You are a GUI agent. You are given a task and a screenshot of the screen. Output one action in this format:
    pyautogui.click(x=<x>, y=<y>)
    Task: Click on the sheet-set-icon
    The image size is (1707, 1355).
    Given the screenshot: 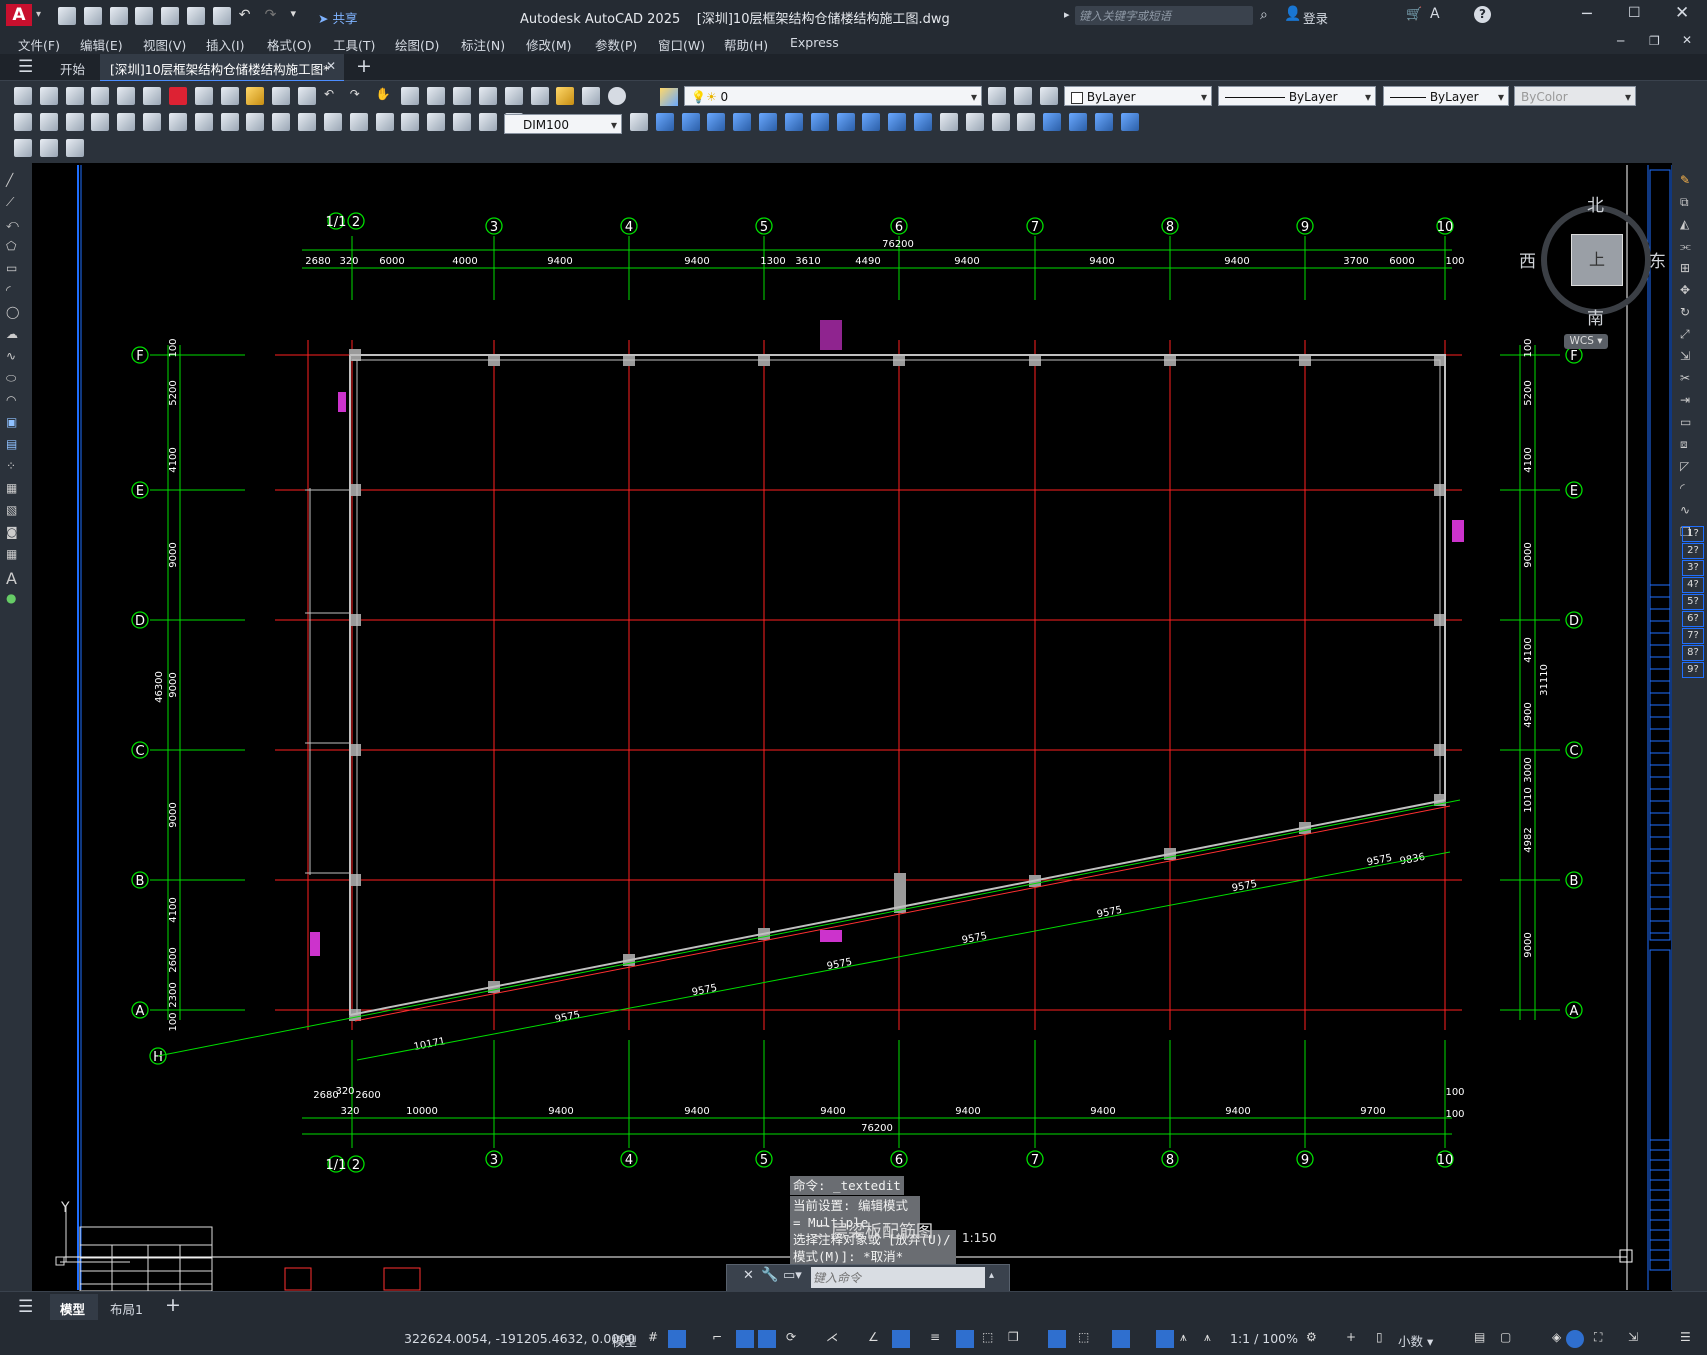 What is the action you would take?
    pyautogui.click(x=565, y=96)
    